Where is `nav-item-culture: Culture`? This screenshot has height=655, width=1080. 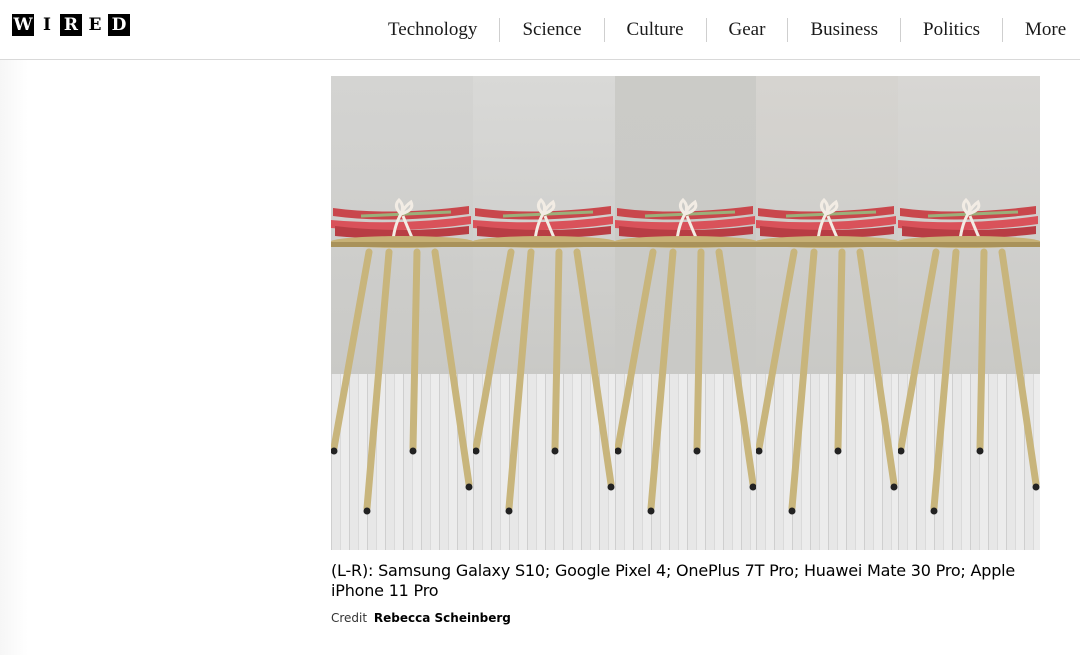
nav-item-culture: Culture is located at coordinates (654, 29).